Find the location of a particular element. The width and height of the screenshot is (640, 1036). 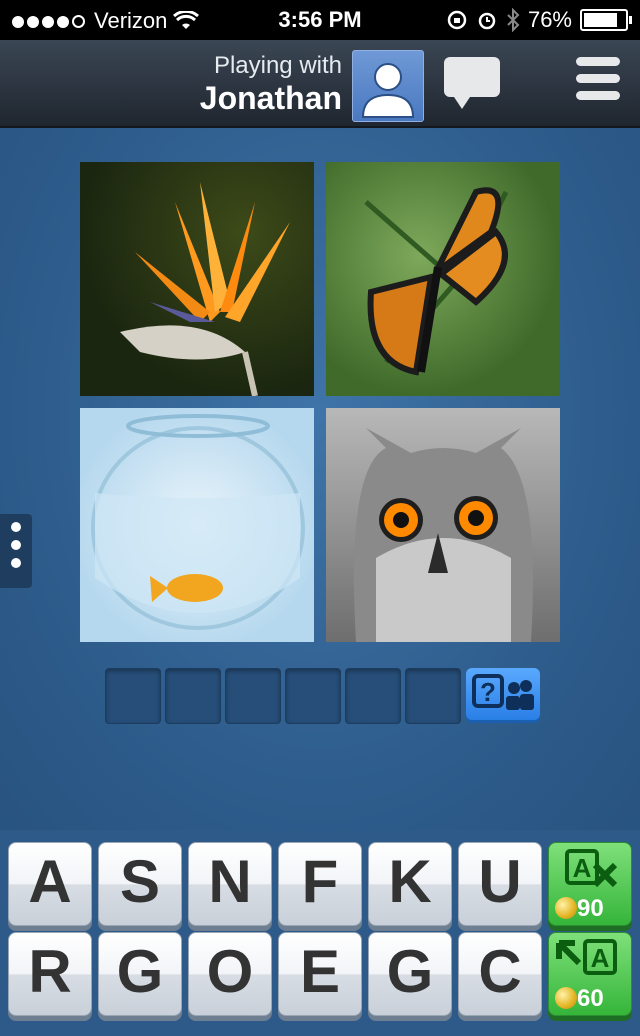

side-panel-tab is located at coordinates (16, 551).